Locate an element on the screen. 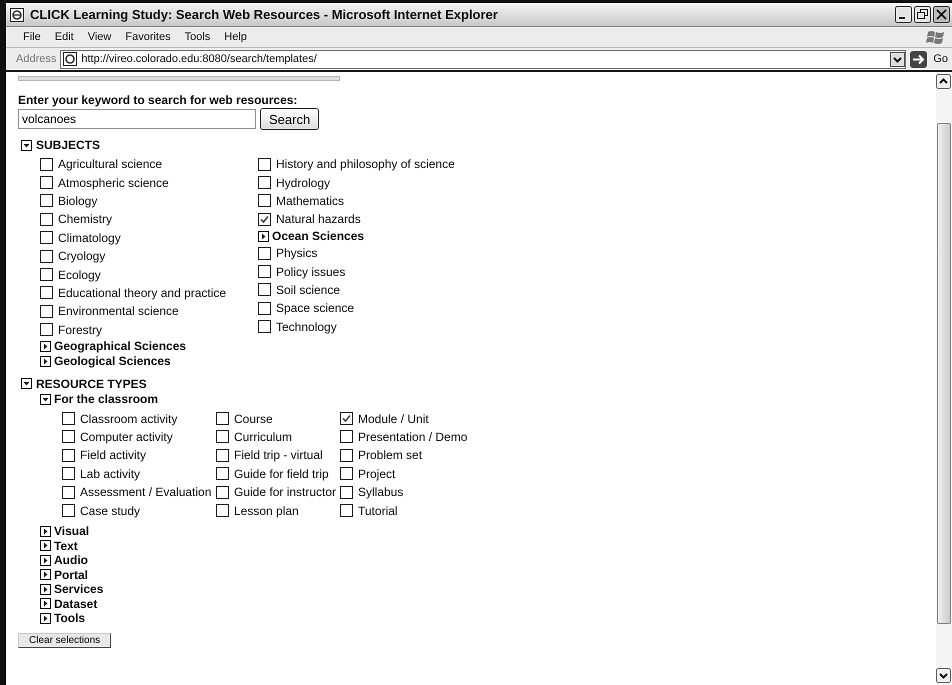 The height and width of the screenshot is (685, 952). category-heading: Tools is located at coordinates (70, 618).